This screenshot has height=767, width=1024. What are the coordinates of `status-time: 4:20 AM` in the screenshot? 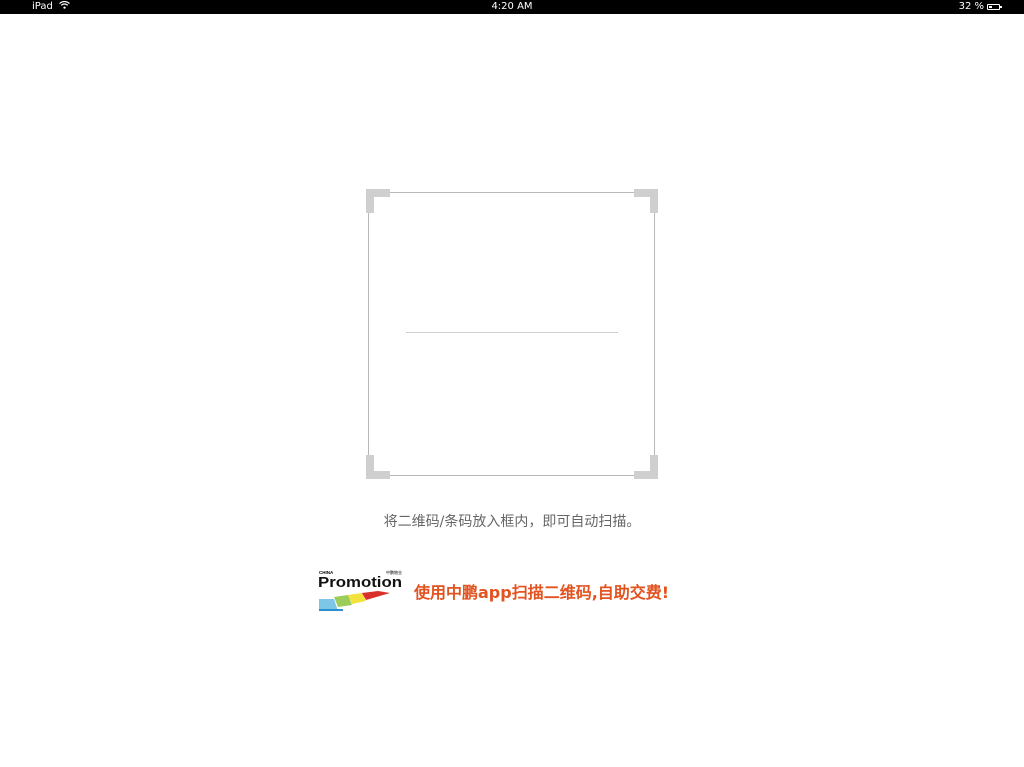 It's located at (512, 6).